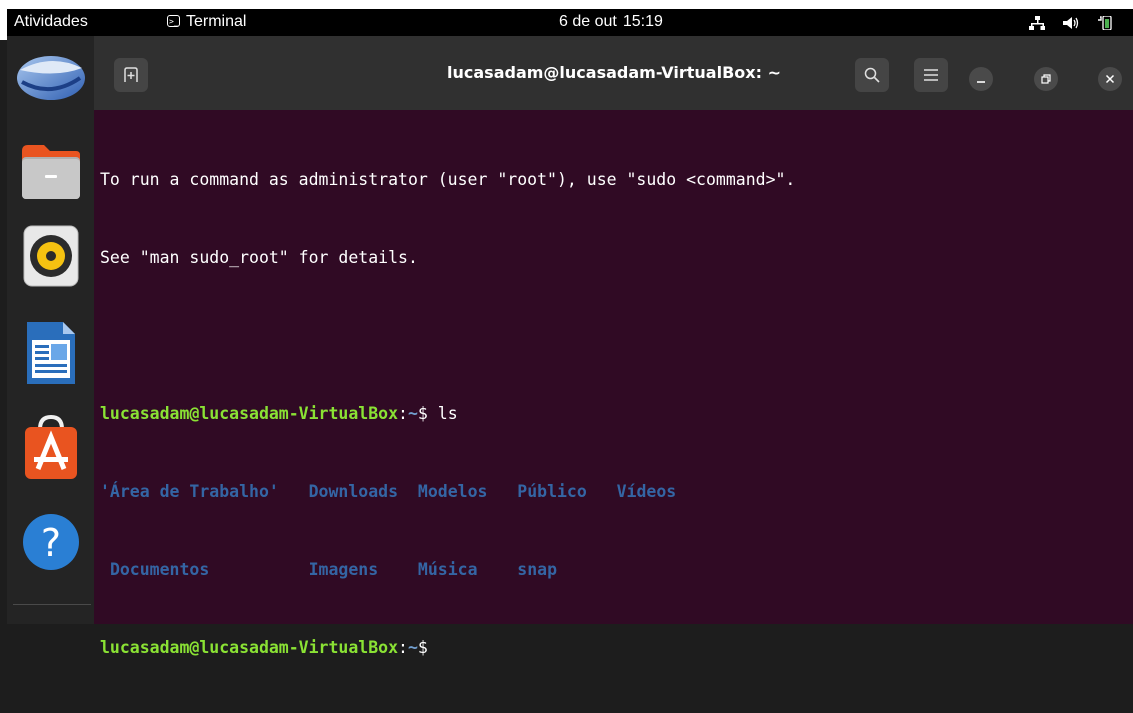  I want to click on network-icon, so click(1037, 22).